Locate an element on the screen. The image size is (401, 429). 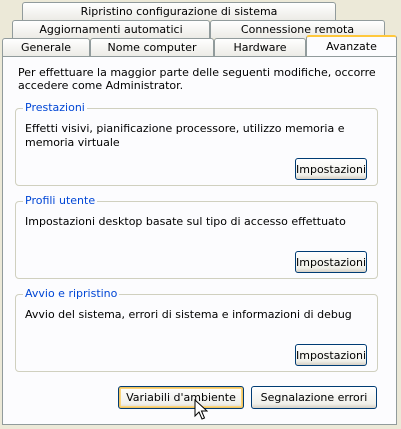
user-profiles-group-title: Profili utente is located at coordinates (60, 201).